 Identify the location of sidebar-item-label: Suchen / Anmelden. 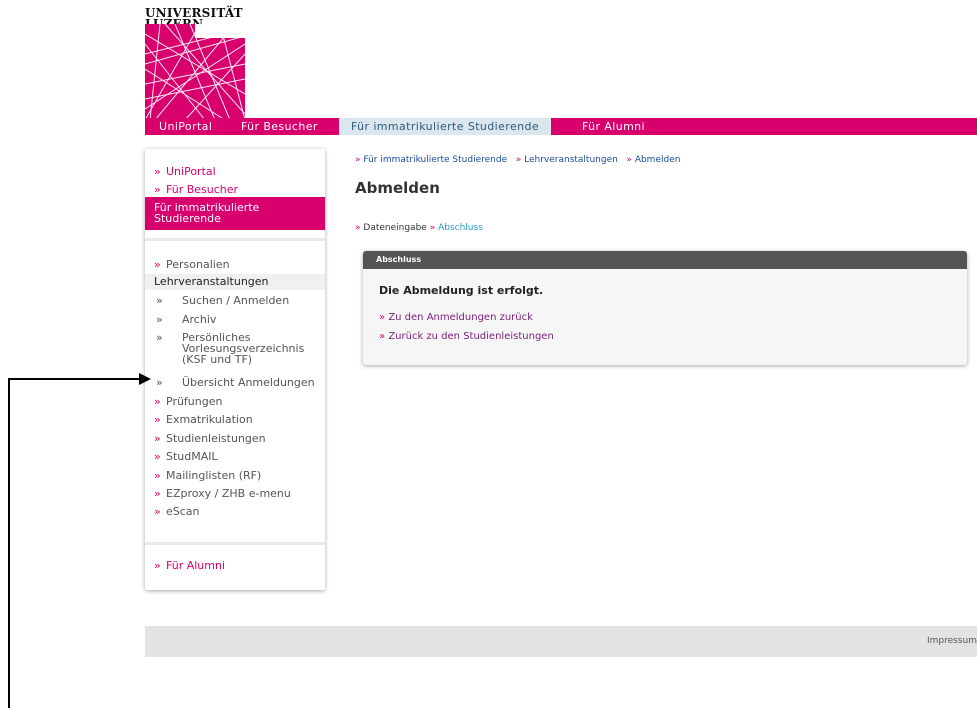
(236, 300).